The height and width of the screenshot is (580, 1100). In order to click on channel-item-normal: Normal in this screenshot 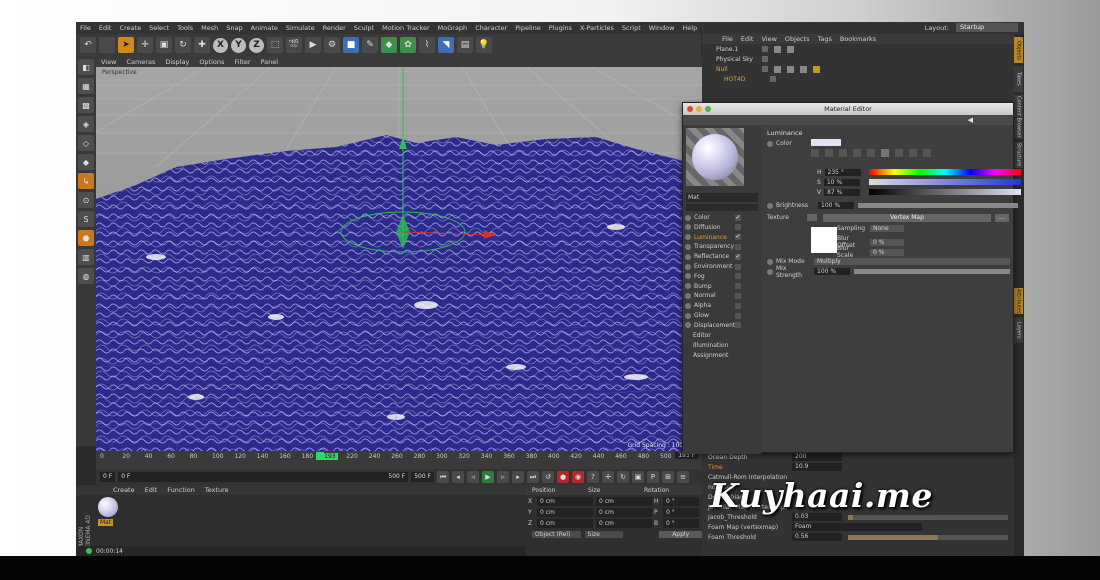, I will do `click(713, 295)`.